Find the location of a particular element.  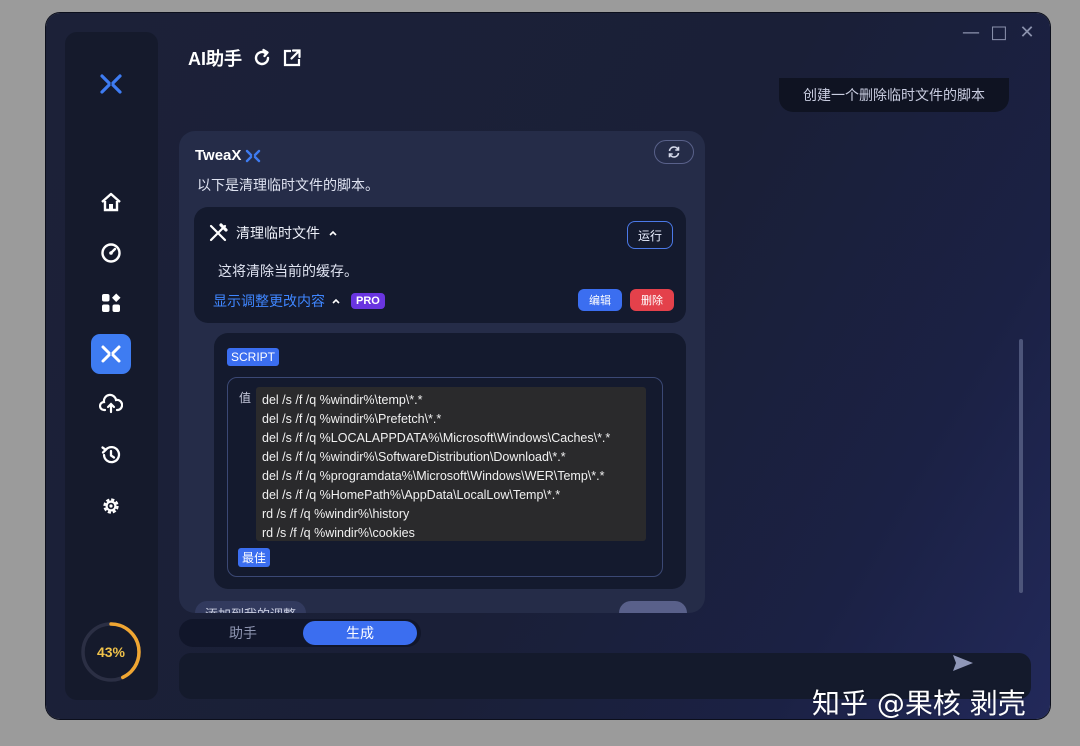

run-button: 运行 is located at coordinates (650, 235).